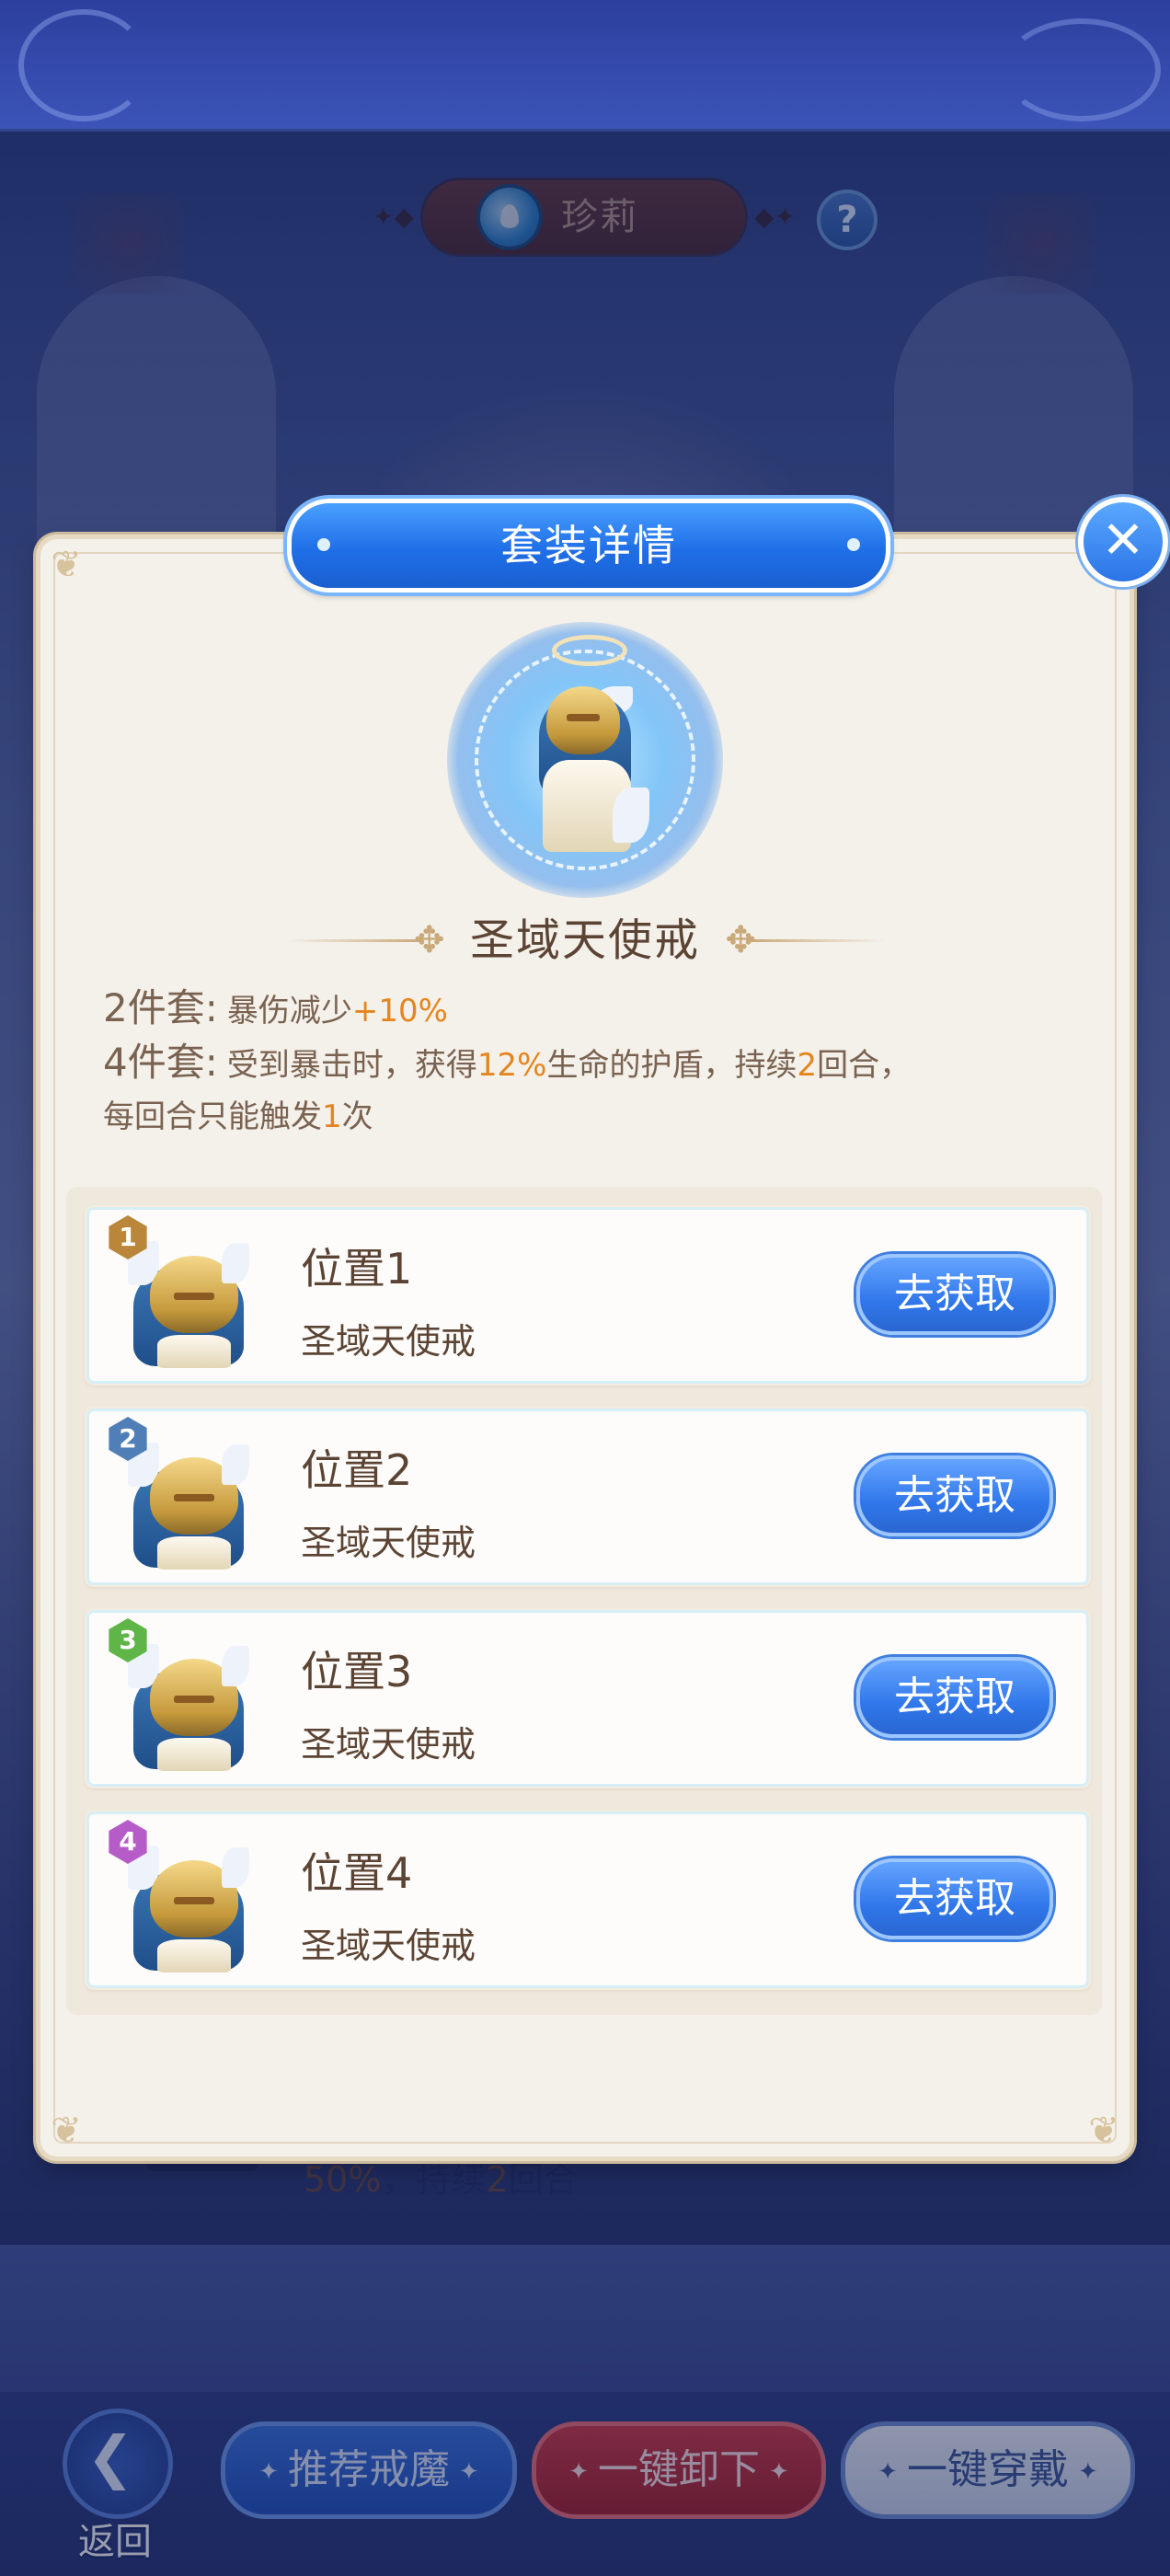 The image size is (1170, 2576). Describe the element at coordinates (160, 1007) in the screenshot. I see `set-effect-key: 2件套:` at that location.